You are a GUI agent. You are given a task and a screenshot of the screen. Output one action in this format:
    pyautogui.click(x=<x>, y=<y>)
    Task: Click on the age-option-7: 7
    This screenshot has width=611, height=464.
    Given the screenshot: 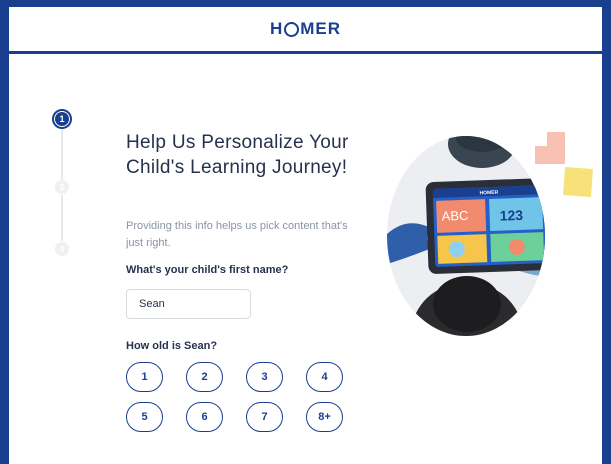 What is the action you would take?
    pyautogui.click(x=264, y=417)
    